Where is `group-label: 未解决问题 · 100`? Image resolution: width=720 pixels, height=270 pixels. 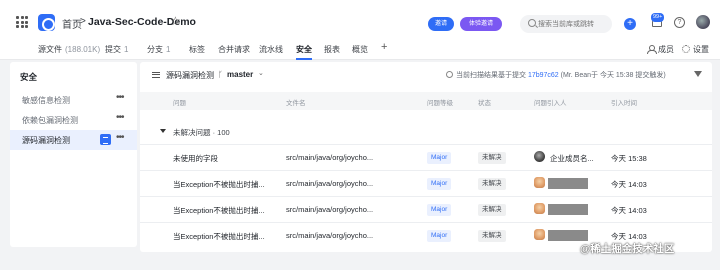
group-label: 未解决问题 · 100 is located at coordinates (201, 132).